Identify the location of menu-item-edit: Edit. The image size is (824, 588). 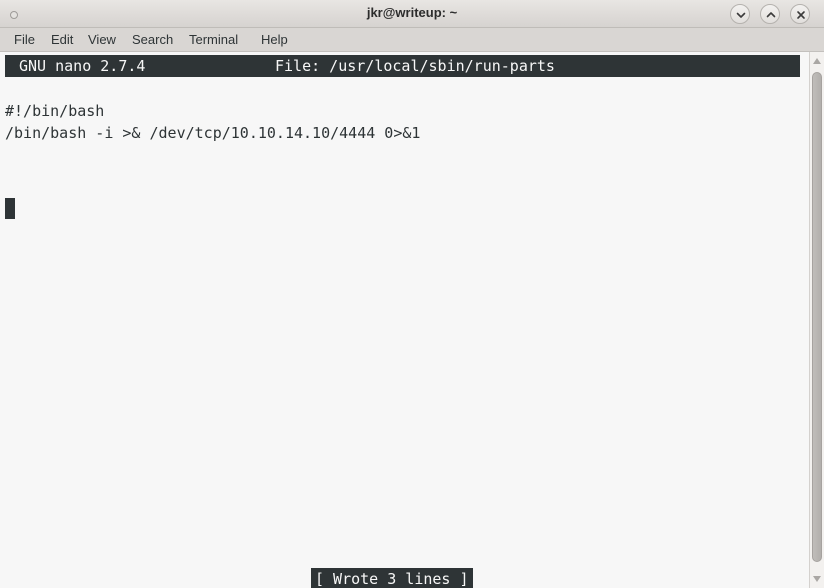
(62, 39).